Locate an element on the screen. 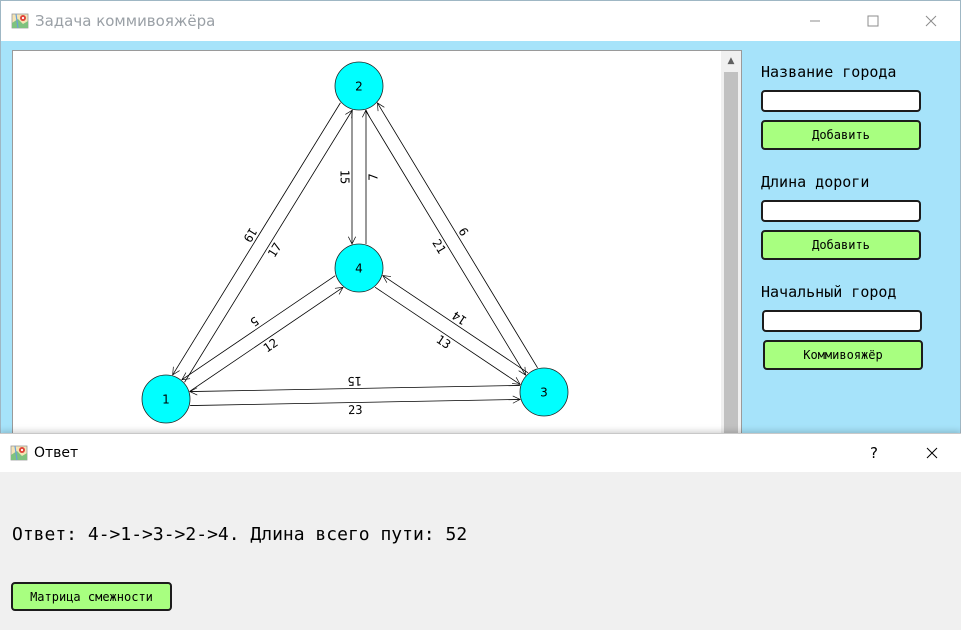  edge-weight-label: 13 is located at coordinates (444, 342).